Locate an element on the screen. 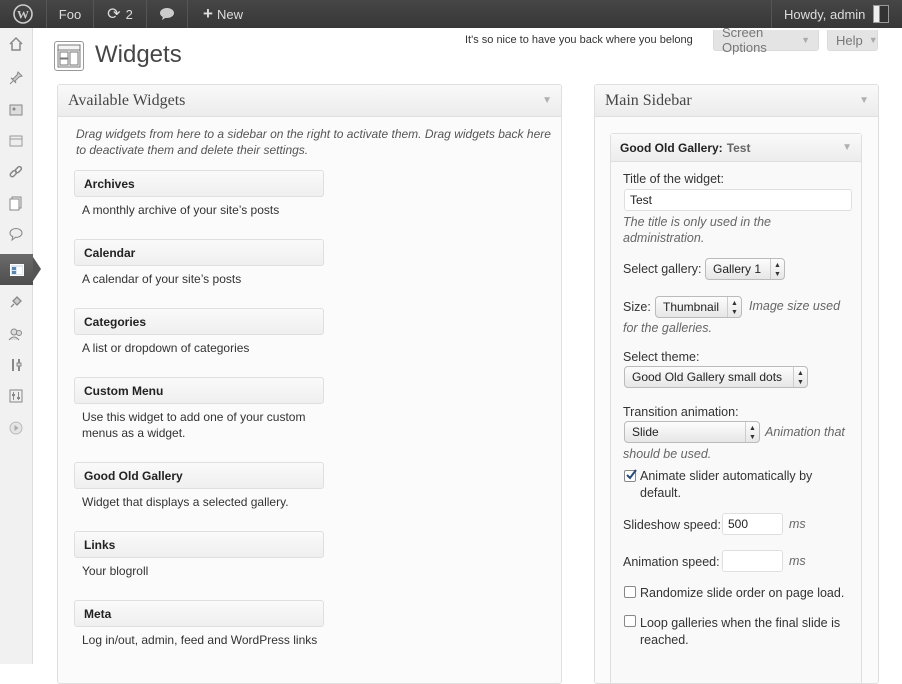 The width and height of the screenshot is (902, 684). transition-select-value: Slide is located at coordinates (645, 432).